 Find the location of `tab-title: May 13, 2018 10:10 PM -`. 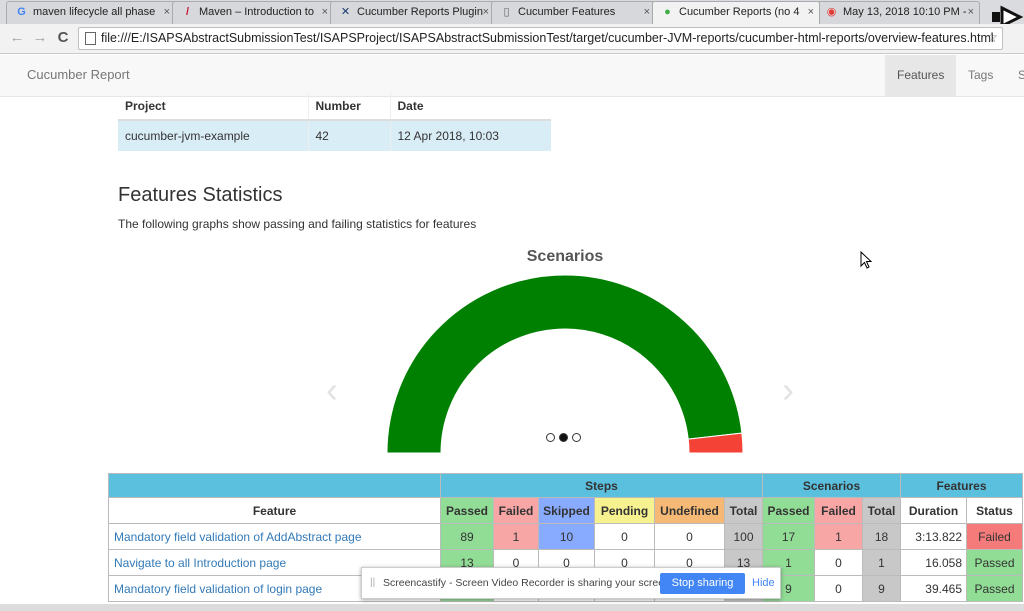

tab-title: May 13, 2018 10:10 PM - is located at coordinates (905, 12).